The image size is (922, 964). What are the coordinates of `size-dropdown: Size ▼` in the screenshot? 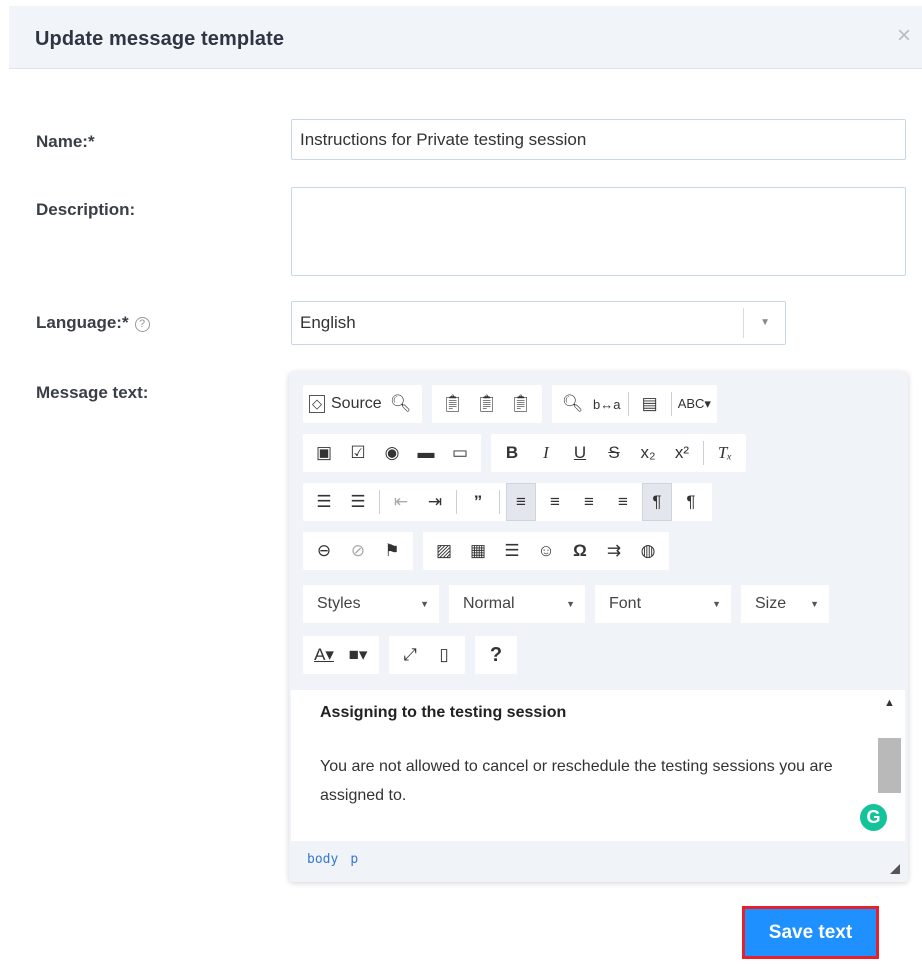 It's located at (785, 604).